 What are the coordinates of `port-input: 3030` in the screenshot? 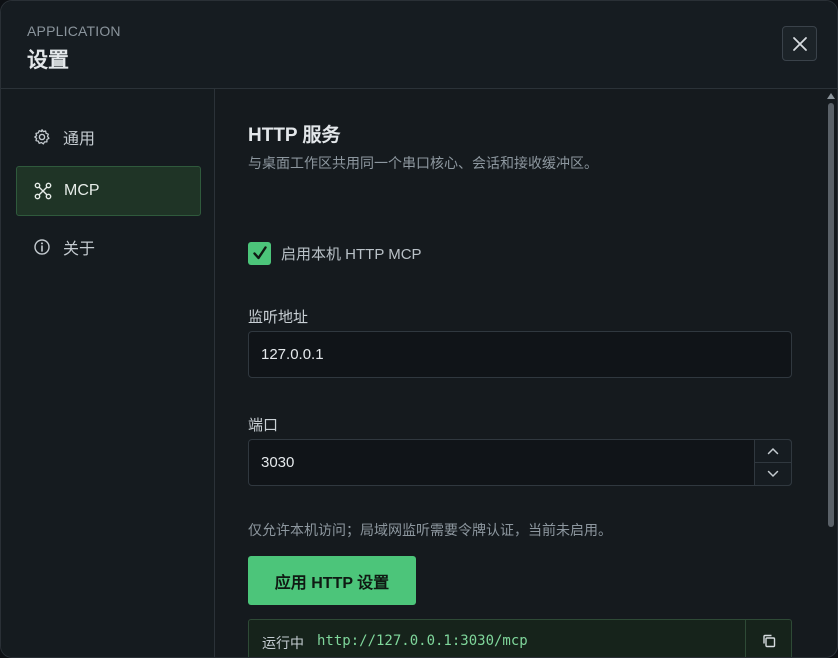 It's located at (520, 462).